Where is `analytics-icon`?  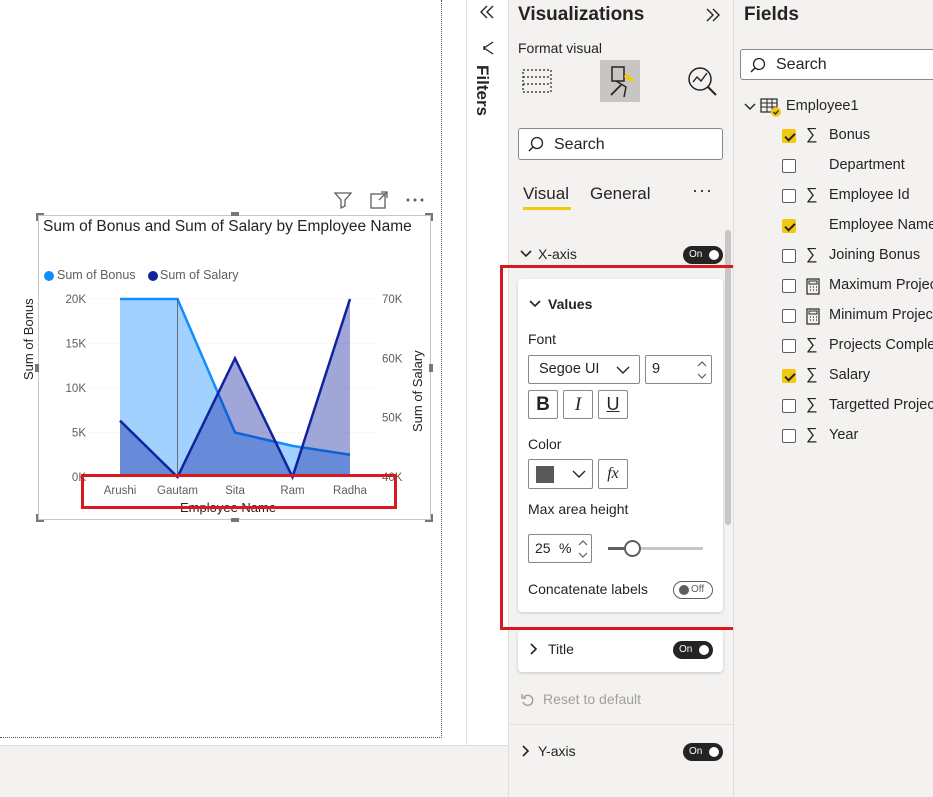
analytics-icon is located at coordinates (702, 83).